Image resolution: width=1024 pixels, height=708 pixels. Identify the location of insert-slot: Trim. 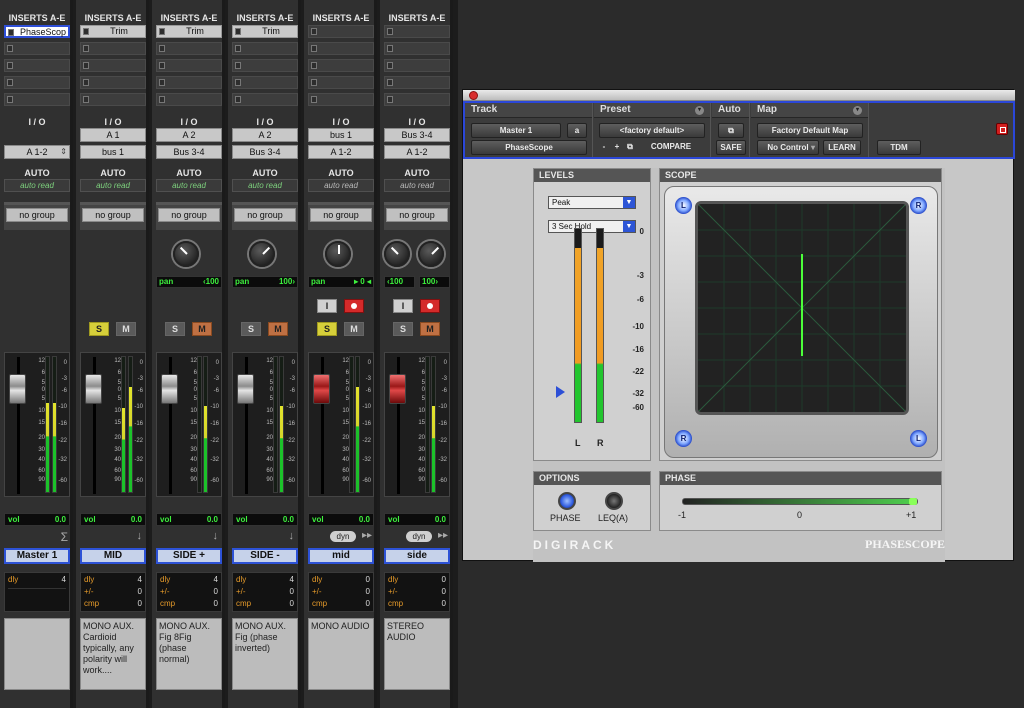
(113, 31).